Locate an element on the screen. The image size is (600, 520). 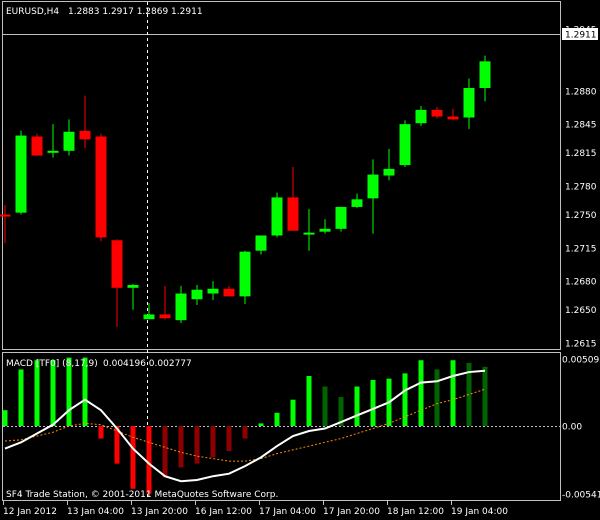
time-axis-label: 16 Jan 12:00 is located at coordinates (223, 512).